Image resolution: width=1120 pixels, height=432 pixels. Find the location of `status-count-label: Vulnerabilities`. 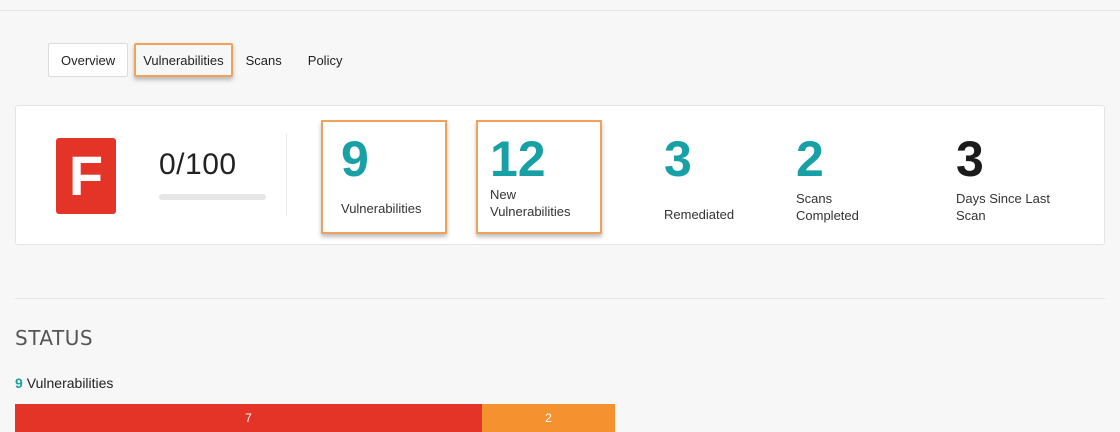

status-count-label: Vulnerabilities is located at coordinates (70, 383).